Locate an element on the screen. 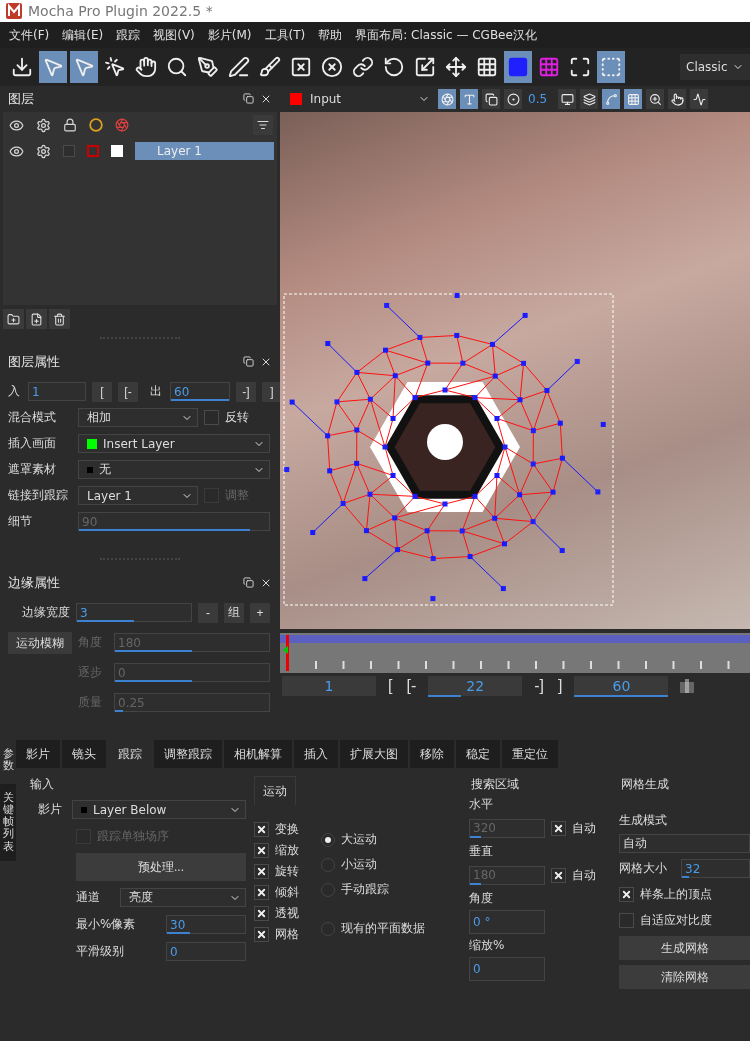 The image size is (750, 1041). angle-field: 0 ° is located at coordinates (507, 922).